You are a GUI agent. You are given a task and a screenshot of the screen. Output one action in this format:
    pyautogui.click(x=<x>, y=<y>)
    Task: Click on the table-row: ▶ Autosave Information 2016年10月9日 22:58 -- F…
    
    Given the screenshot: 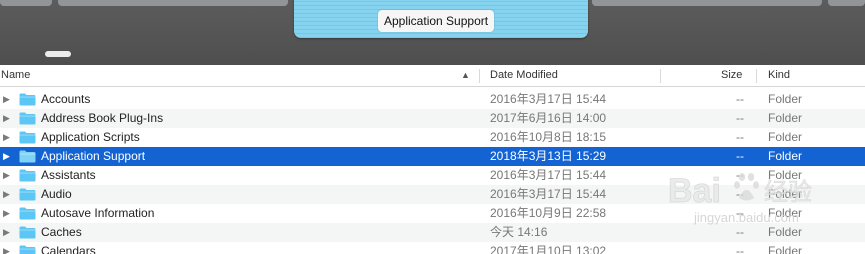 What is the action you would take?
    pyautogui.click(x=432, y=213)
    